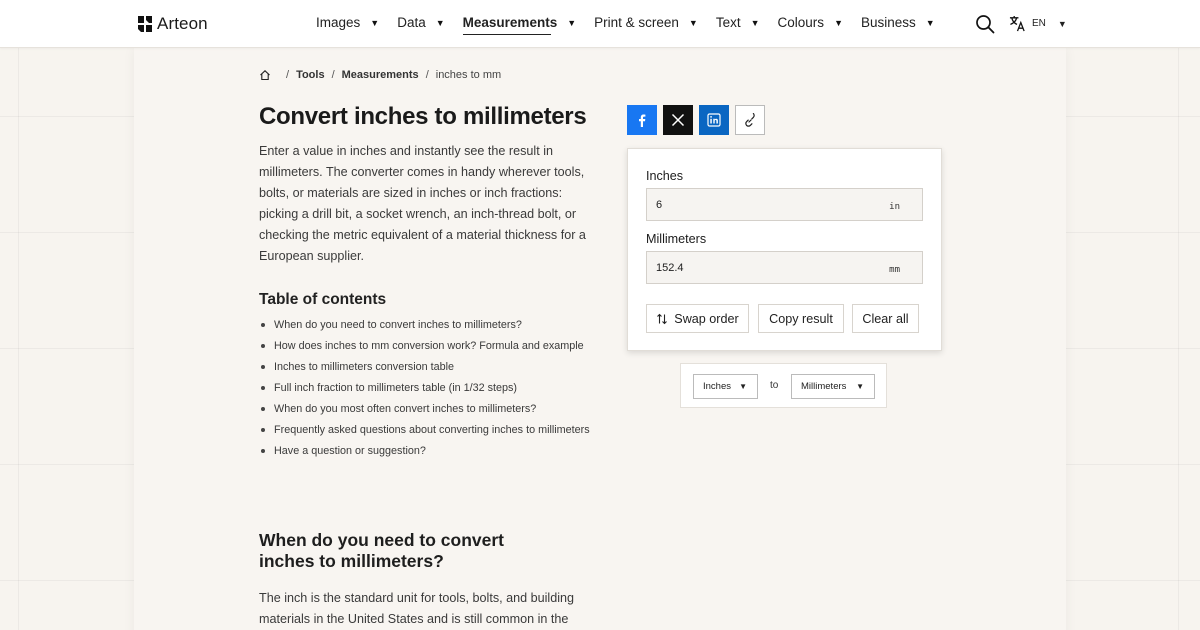 The image size is (1200, 630). I want to click on menu-item-business: Business ▼, so click(898, 22).